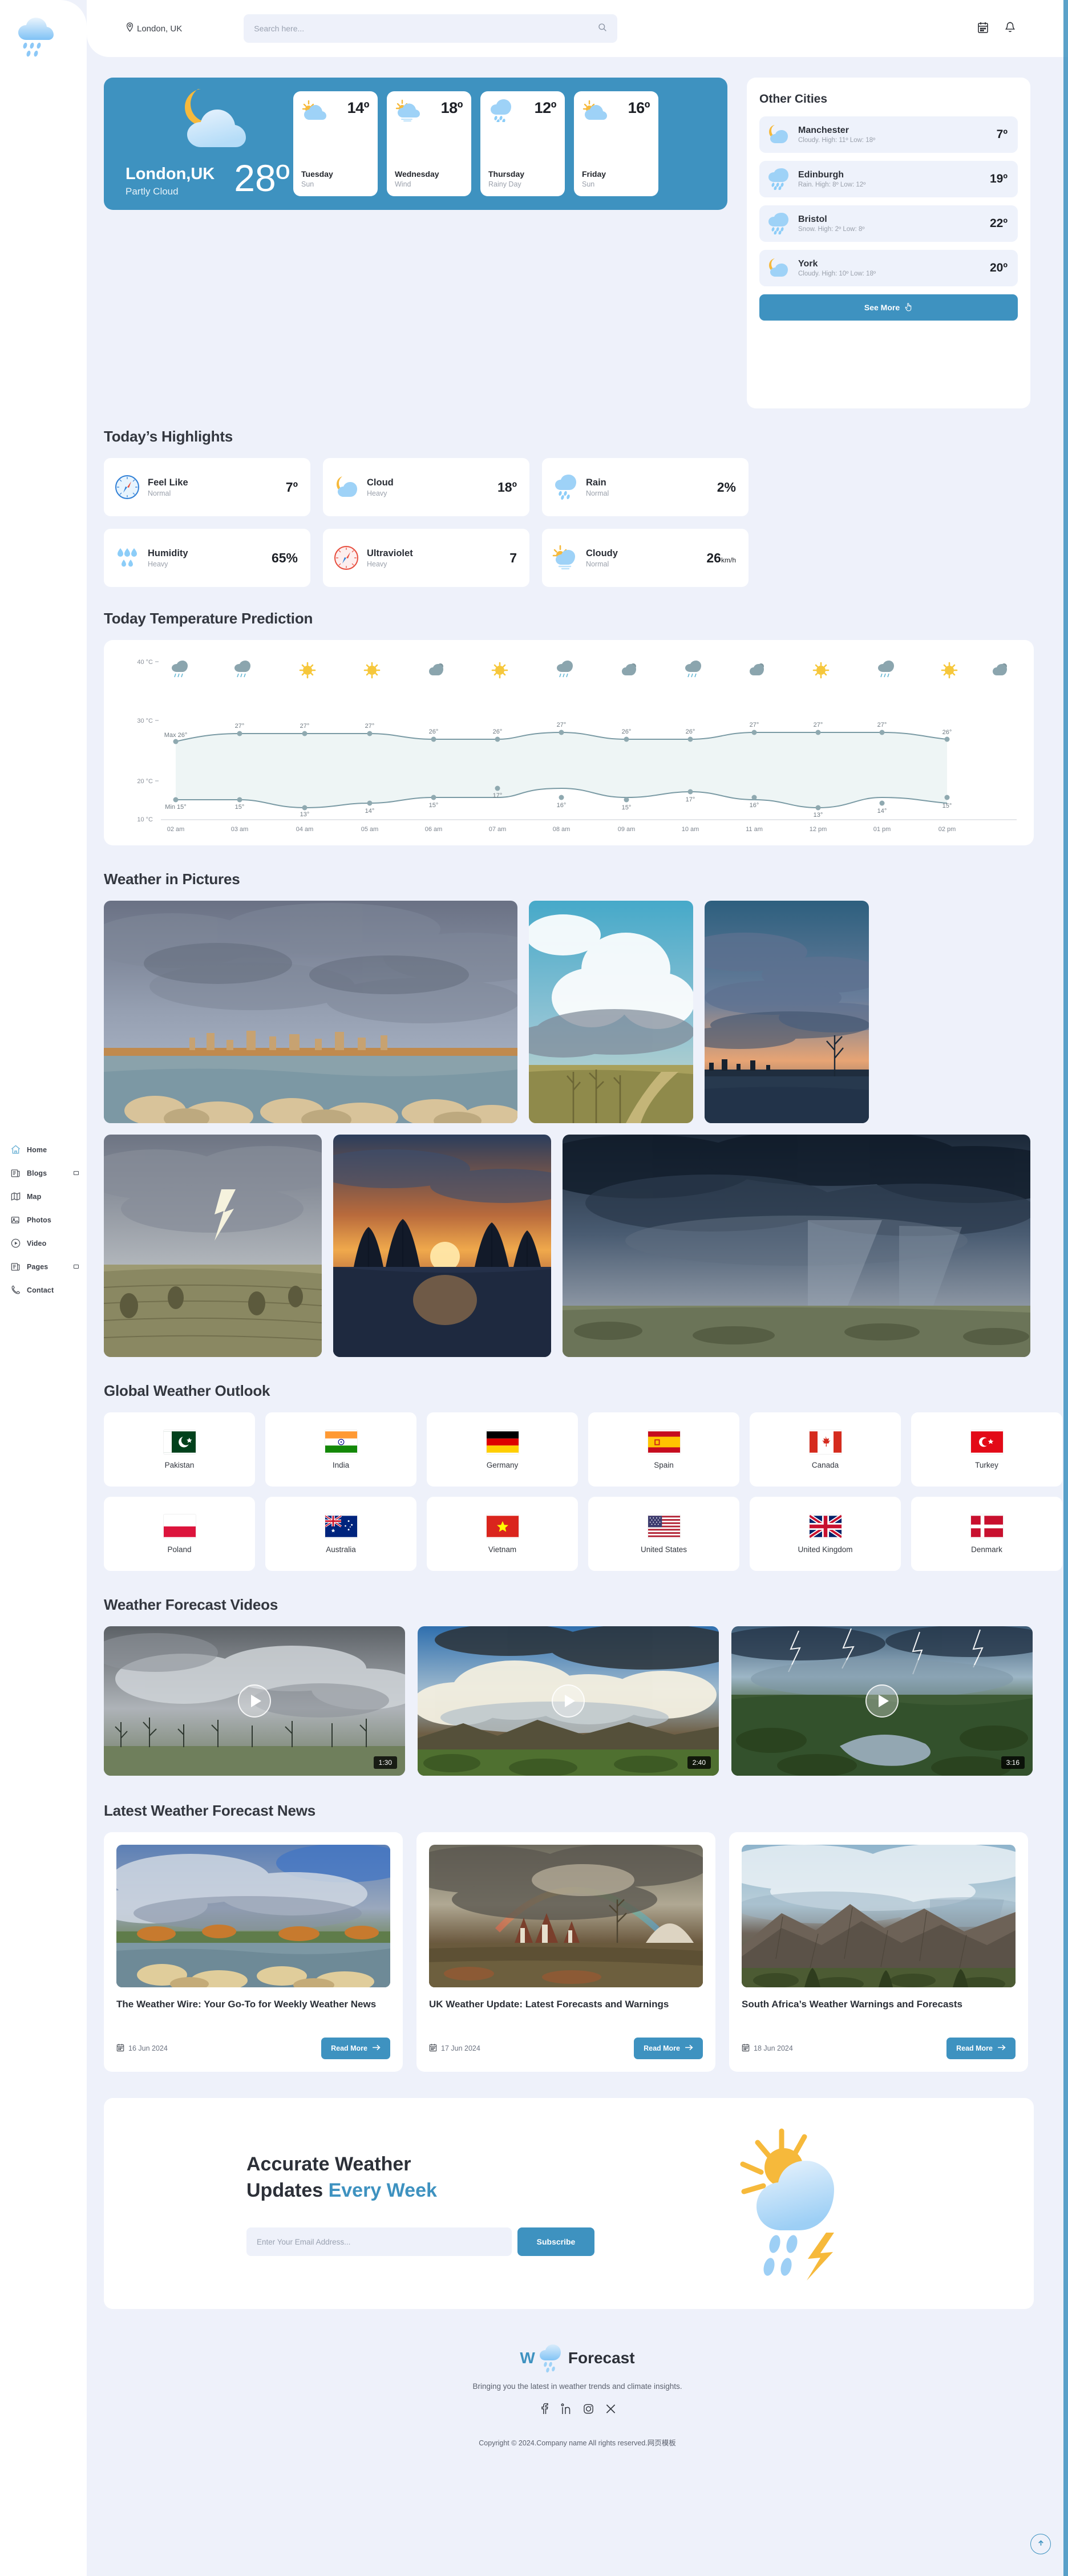 This screenshot has width=1068, height=2576. What do you see at coordinates (690, 829) in the screenshot?
I see `svg-text: 10 am` at bounding box center [690, 829].